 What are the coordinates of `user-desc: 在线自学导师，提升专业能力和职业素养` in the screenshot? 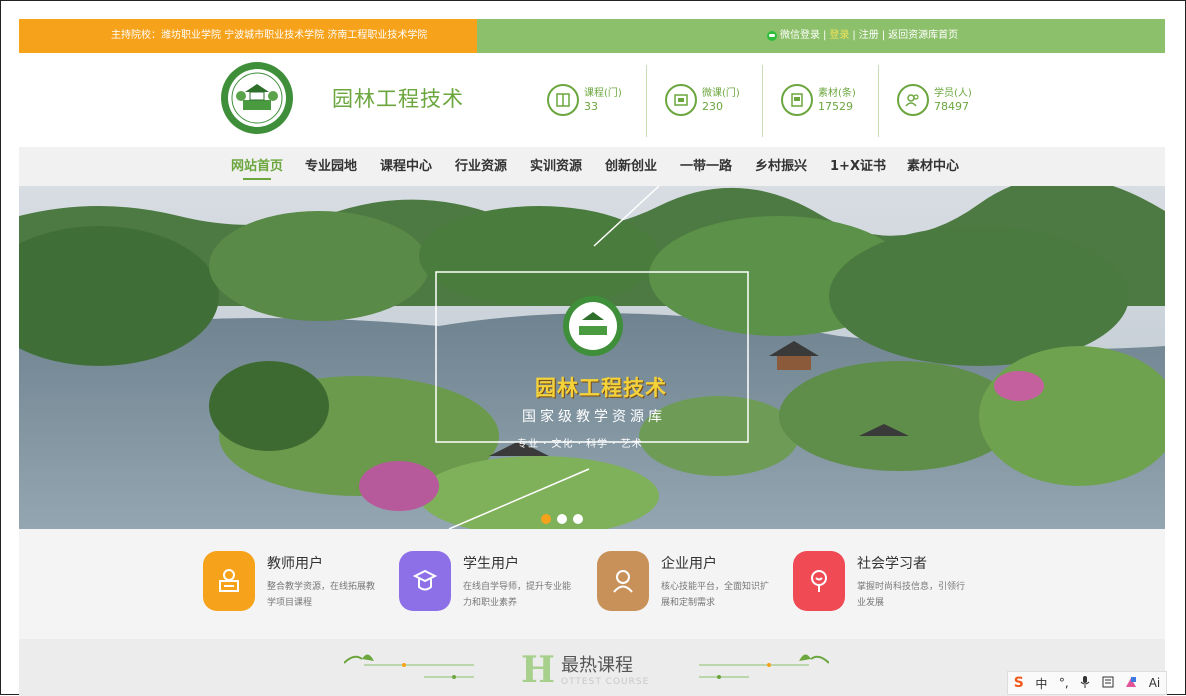 It's located at (517, 595).